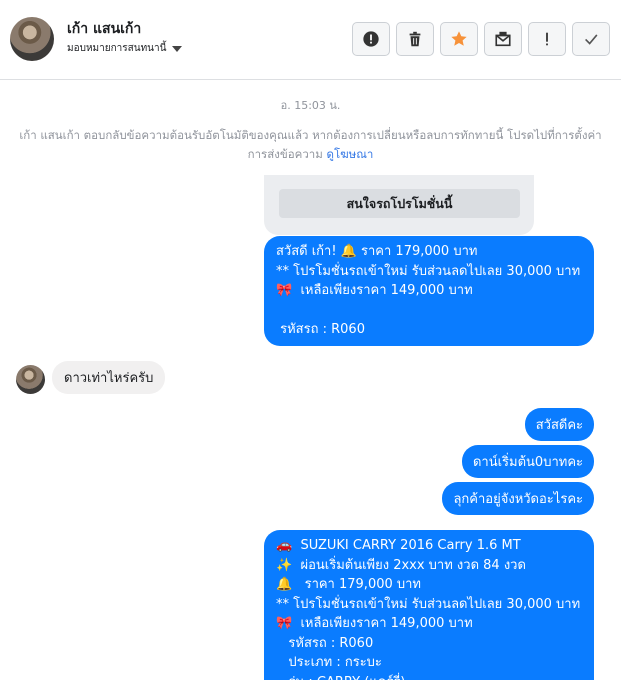 This screenshot has width=621, height=680. I want to click on trash-icon, so click(415, 39).